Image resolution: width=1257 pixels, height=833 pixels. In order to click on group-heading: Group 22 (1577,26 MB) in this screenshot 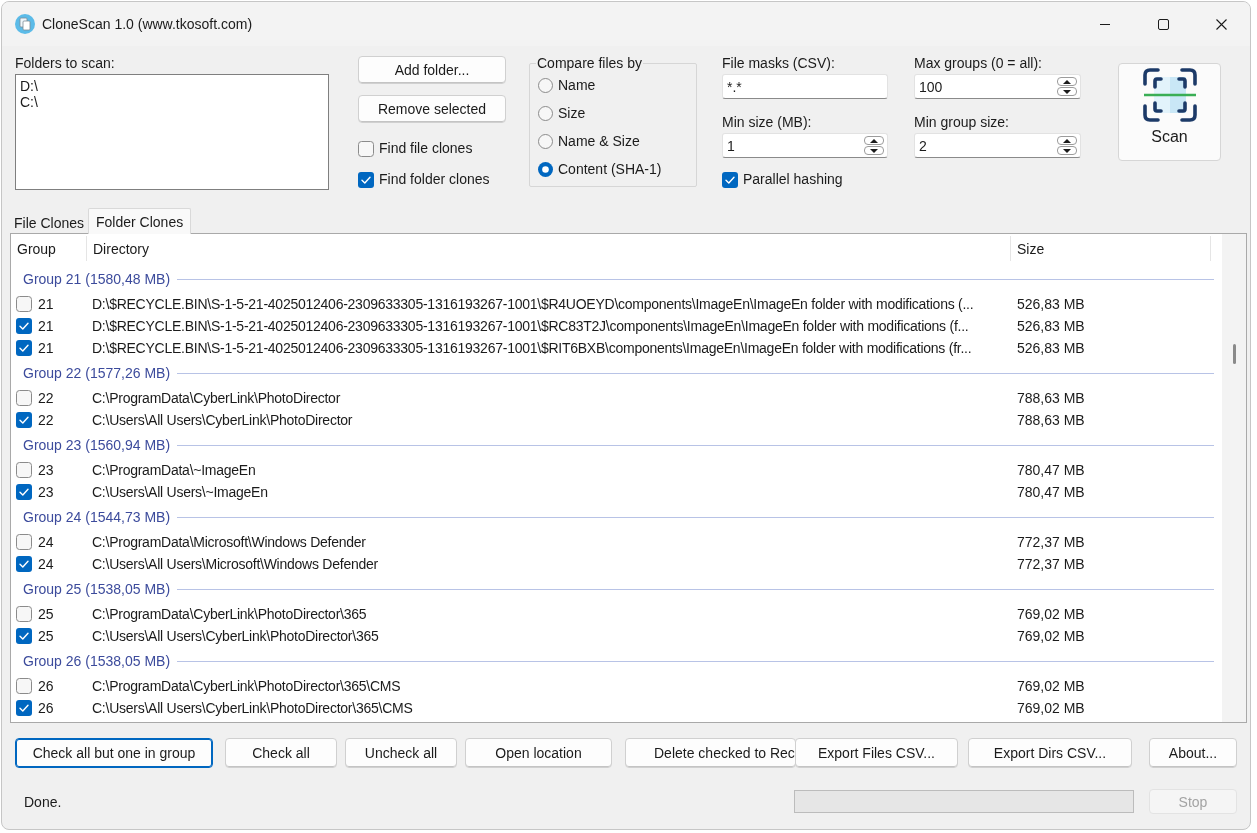, I will do `click(97, 373)`.